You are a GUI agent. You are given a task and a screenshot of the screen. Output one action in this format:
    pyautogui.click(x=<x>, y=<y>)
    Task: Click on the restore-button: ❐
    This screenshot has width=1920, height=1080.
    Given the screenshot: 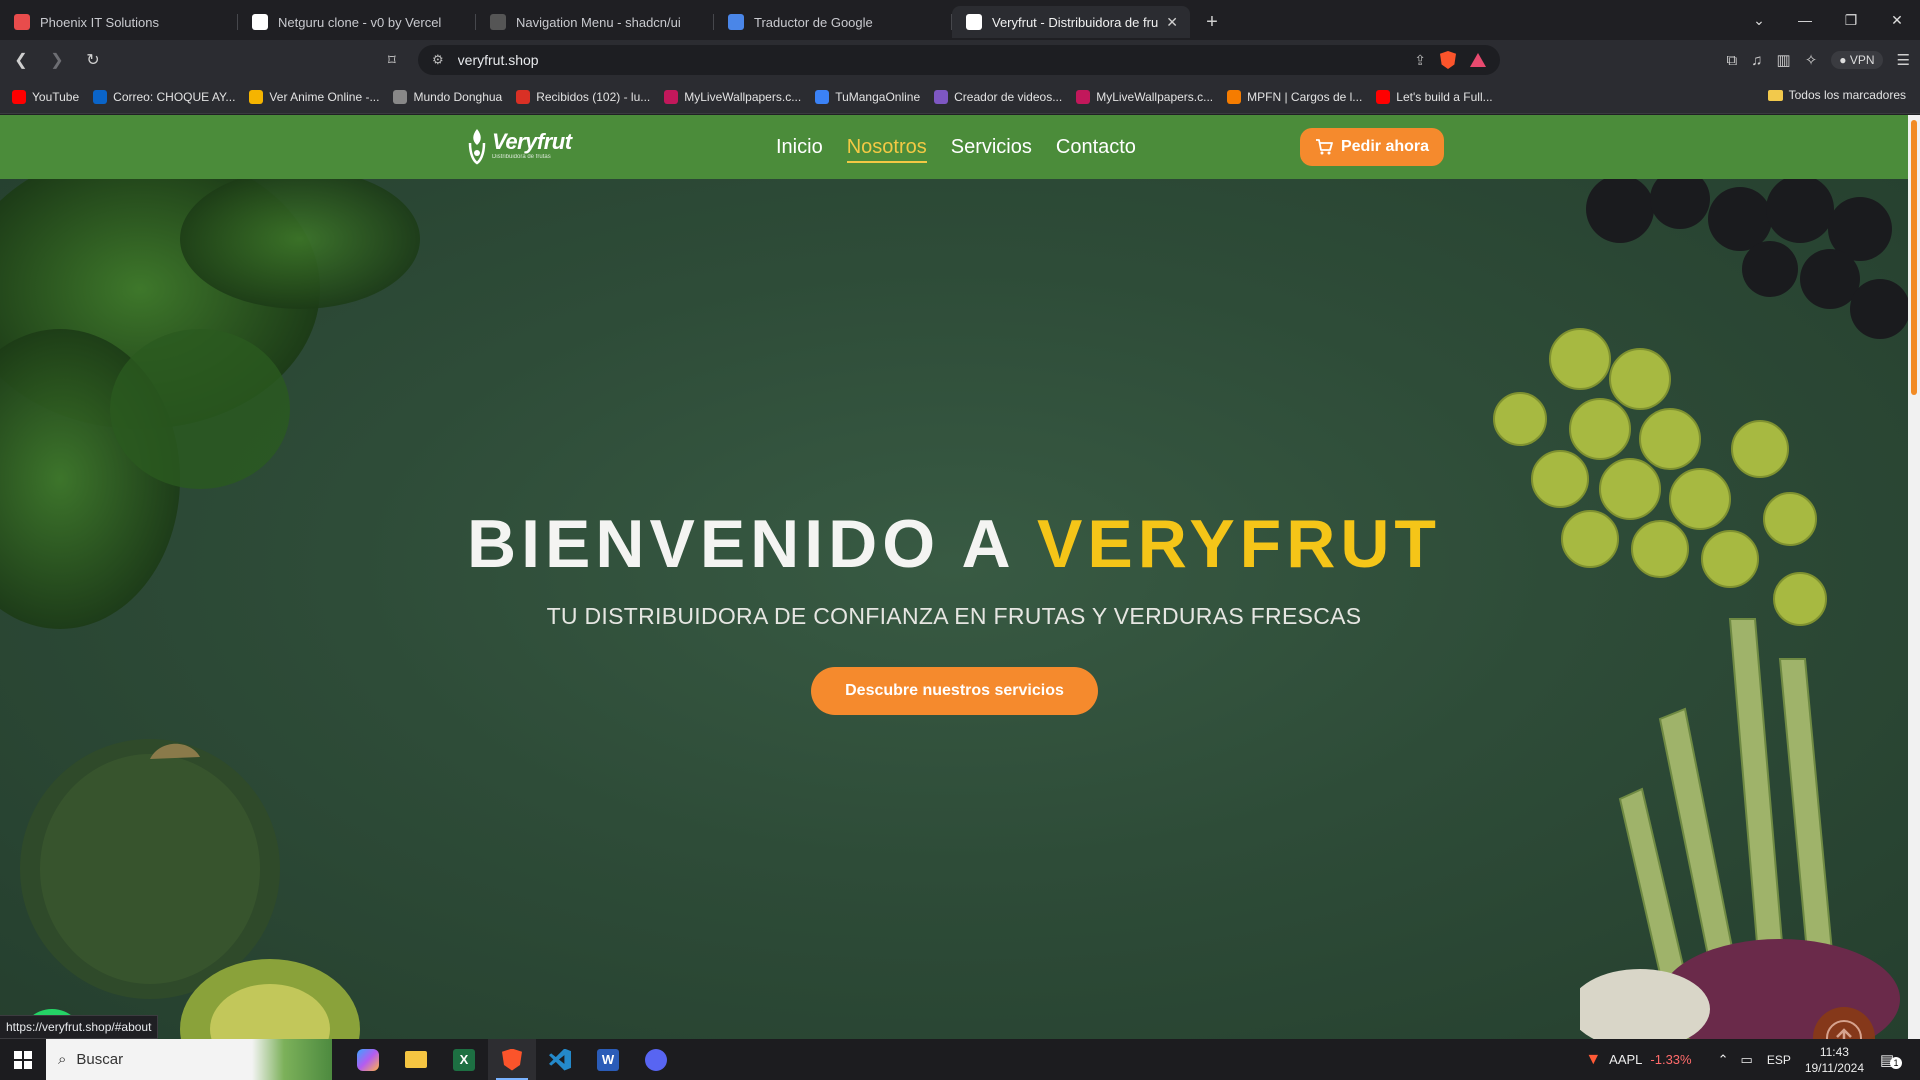 What is the action you would take?
    pyautogui.click(x=1851, y=20)
    